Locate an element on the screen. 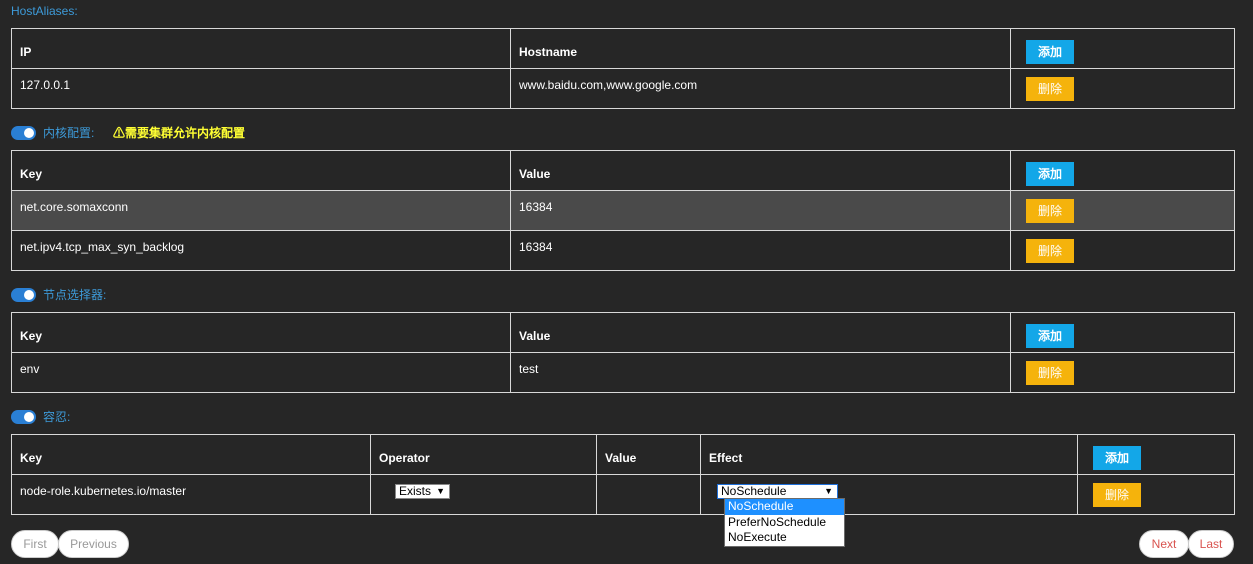 This screenshot has height=564, width=1253. node-selector-label: 节点选择器: is located at coordinates (75, 295).